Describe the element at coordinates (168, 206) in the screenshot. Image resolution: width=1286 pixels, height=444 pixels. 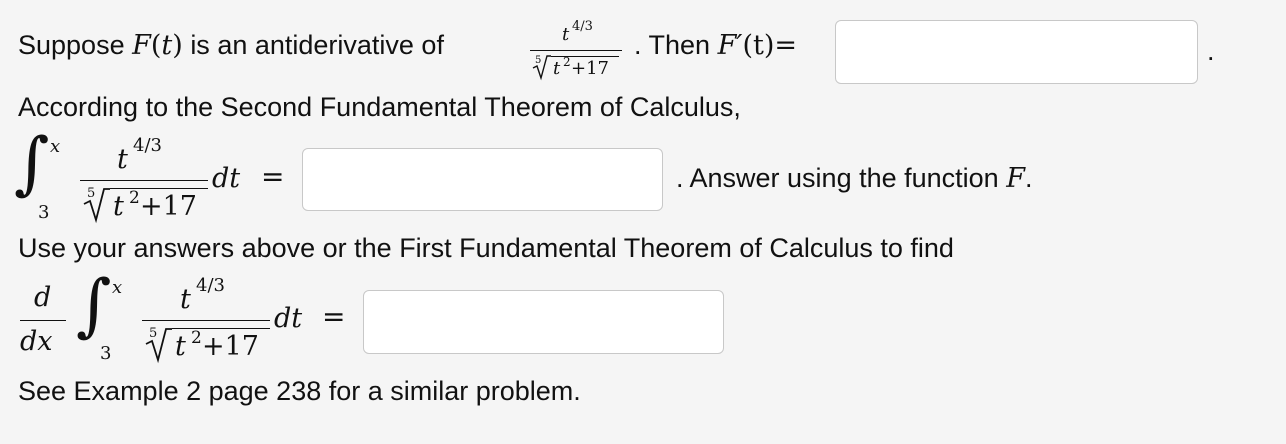
I see `integral-1-denom-plus: +17` at that location.